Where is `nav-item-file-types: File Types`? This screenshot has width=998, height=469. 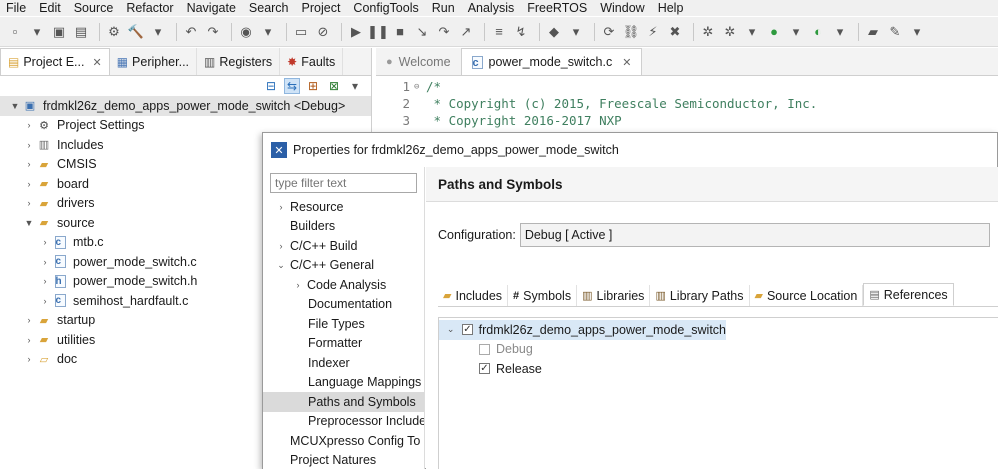
nav-item-file-types: File Types is located at coordinates (343, 324).